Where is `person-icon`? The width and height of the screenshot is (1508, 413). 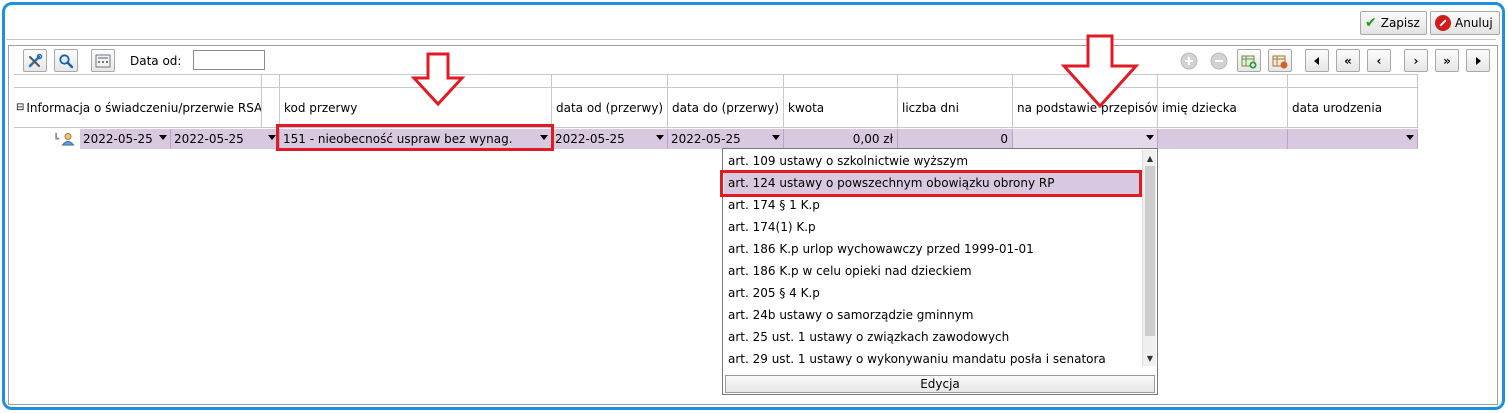
person-icon is located at coordinates (68, 139).